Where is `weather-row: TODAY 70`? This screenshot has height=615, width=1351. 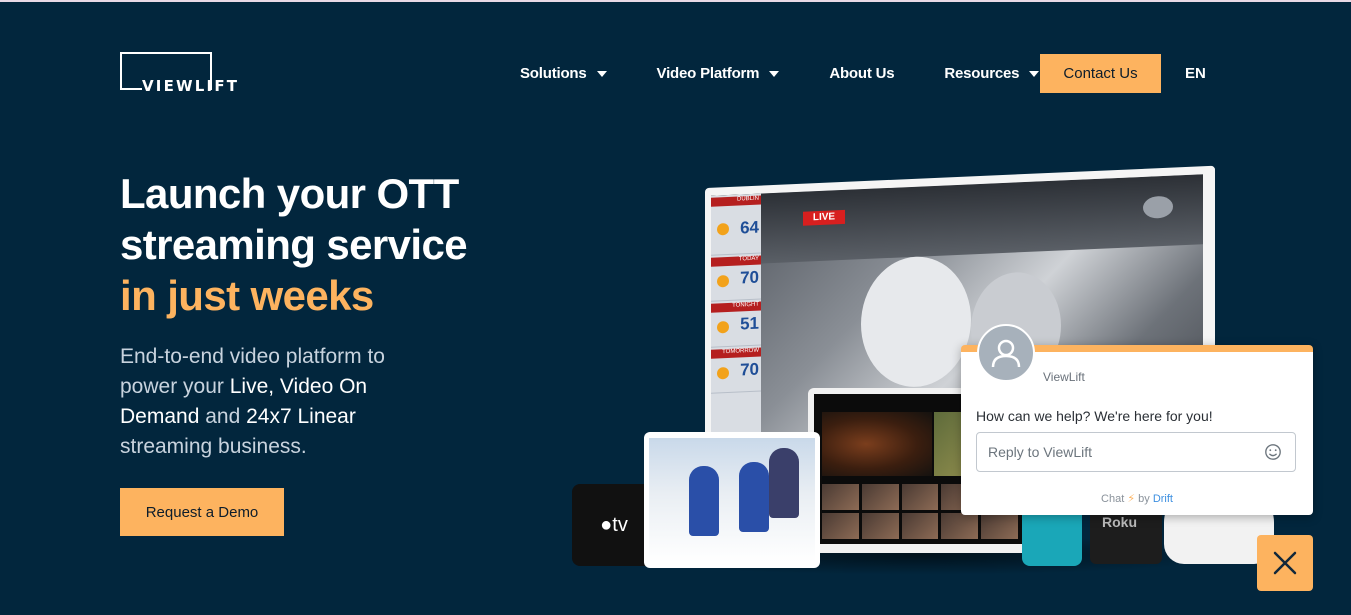 weather-row: TODAY 70 is located at coordinates (736, 277).